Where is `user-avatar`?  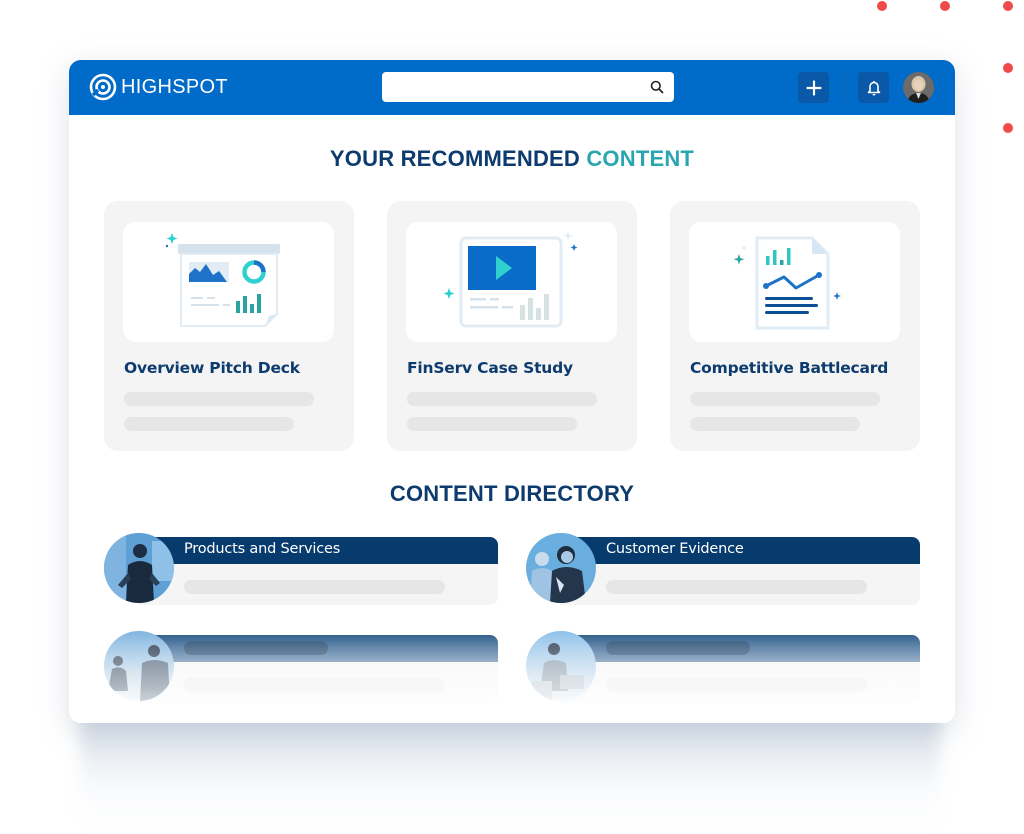
user-avatar is located at coordinates (918, 87).